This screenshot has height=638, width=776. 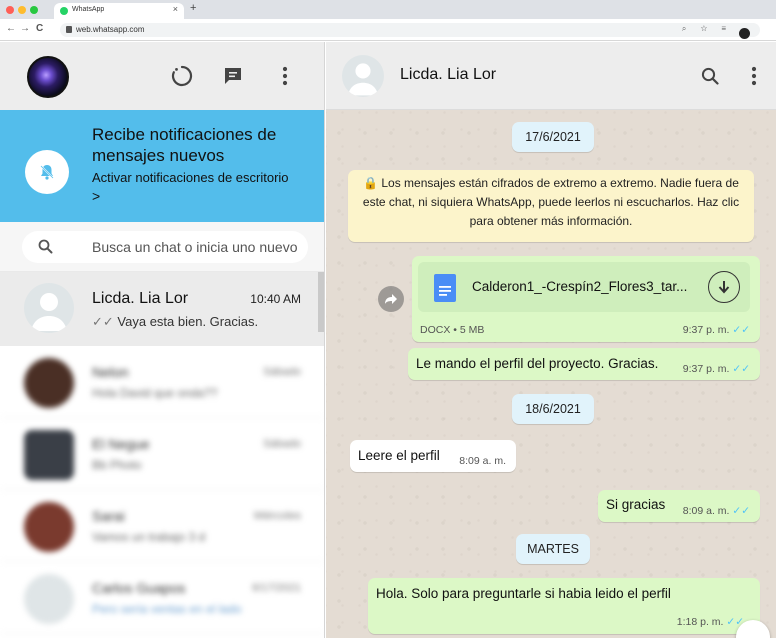 What do you see at coordinates (410, 31) in the screenshot?
I see `url-field: web.whatsapp.com ⌕ ☆ ≡` at bounding box center [410, 31].